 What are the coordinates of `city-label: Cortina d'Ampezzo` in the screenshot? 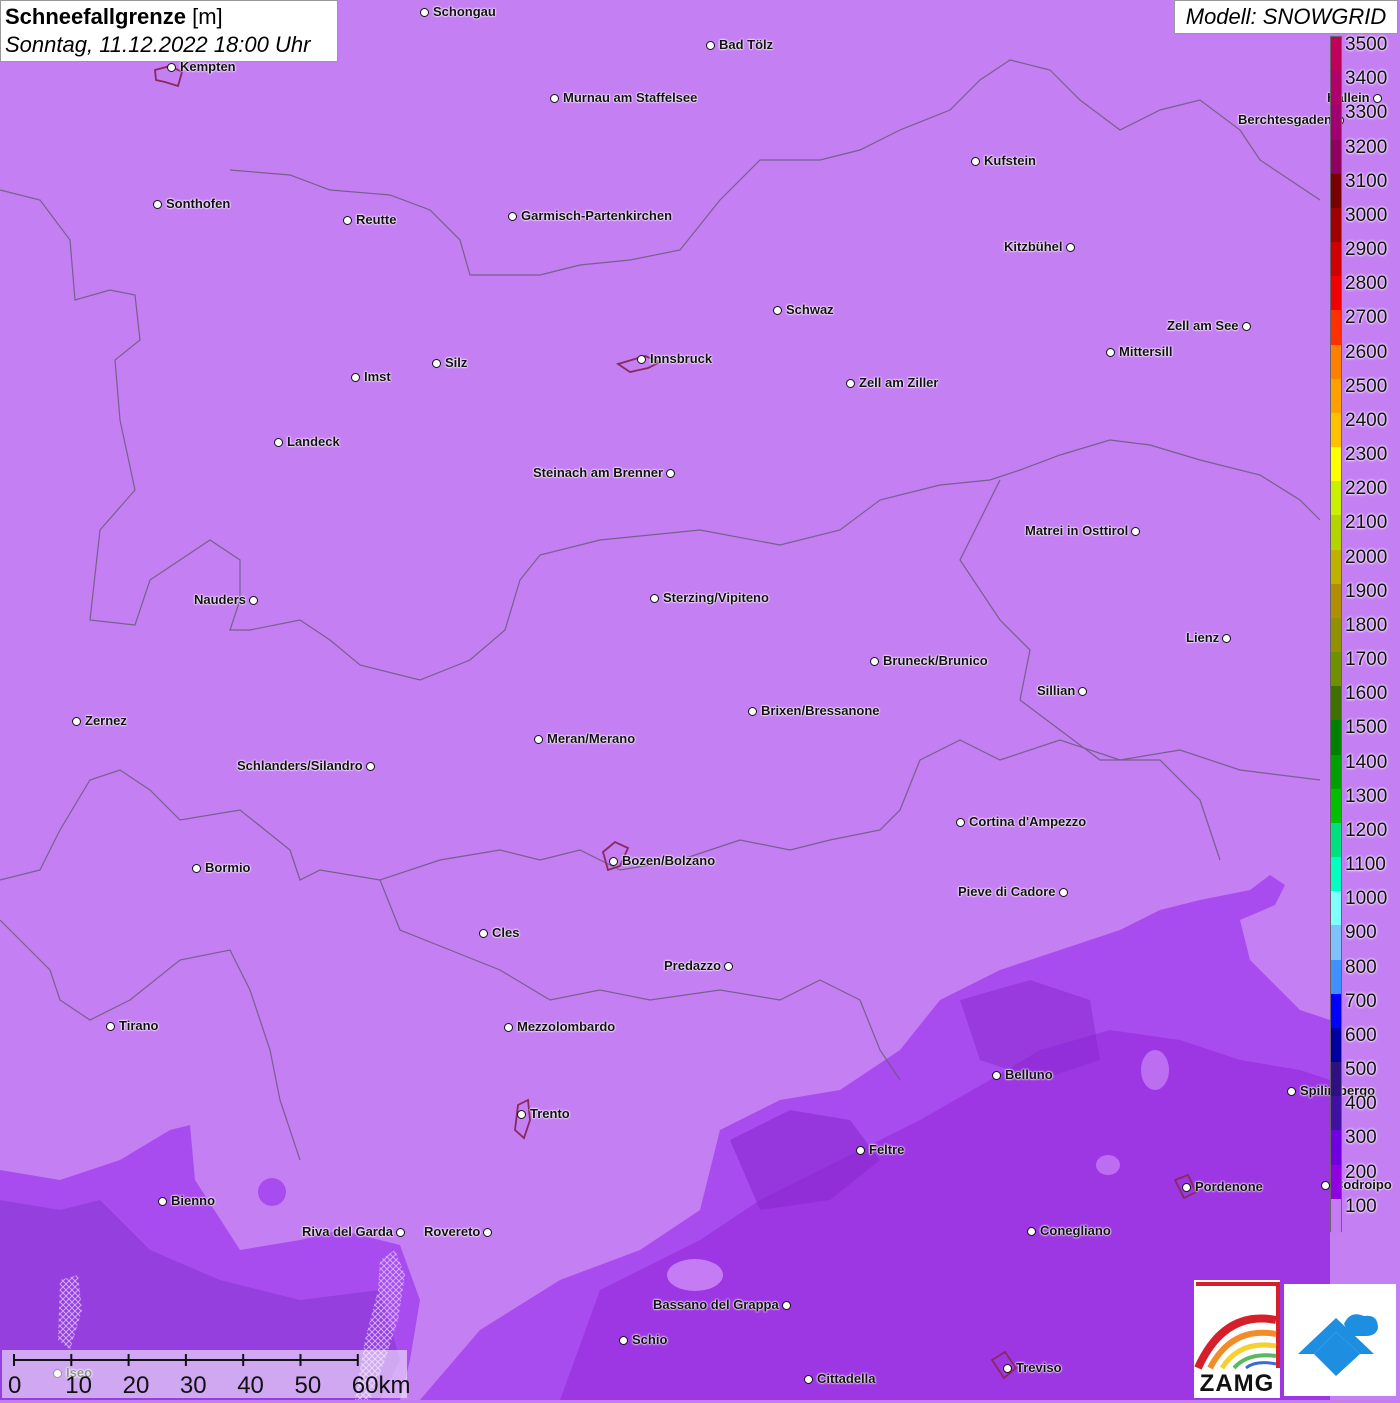 It's located at (1028, 821).